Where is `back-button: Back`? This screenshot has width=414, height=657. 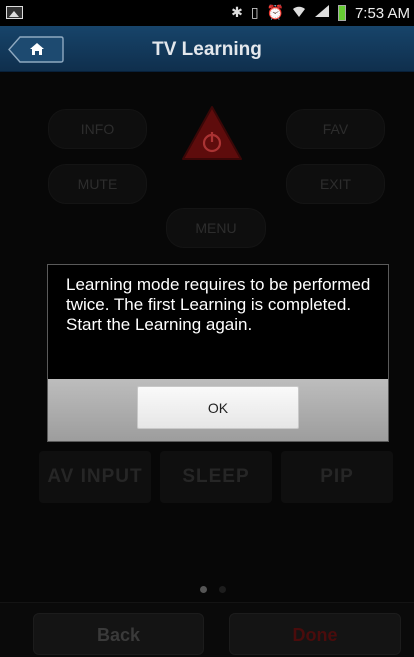
back-button: Back is located at coordinates (118, 634).